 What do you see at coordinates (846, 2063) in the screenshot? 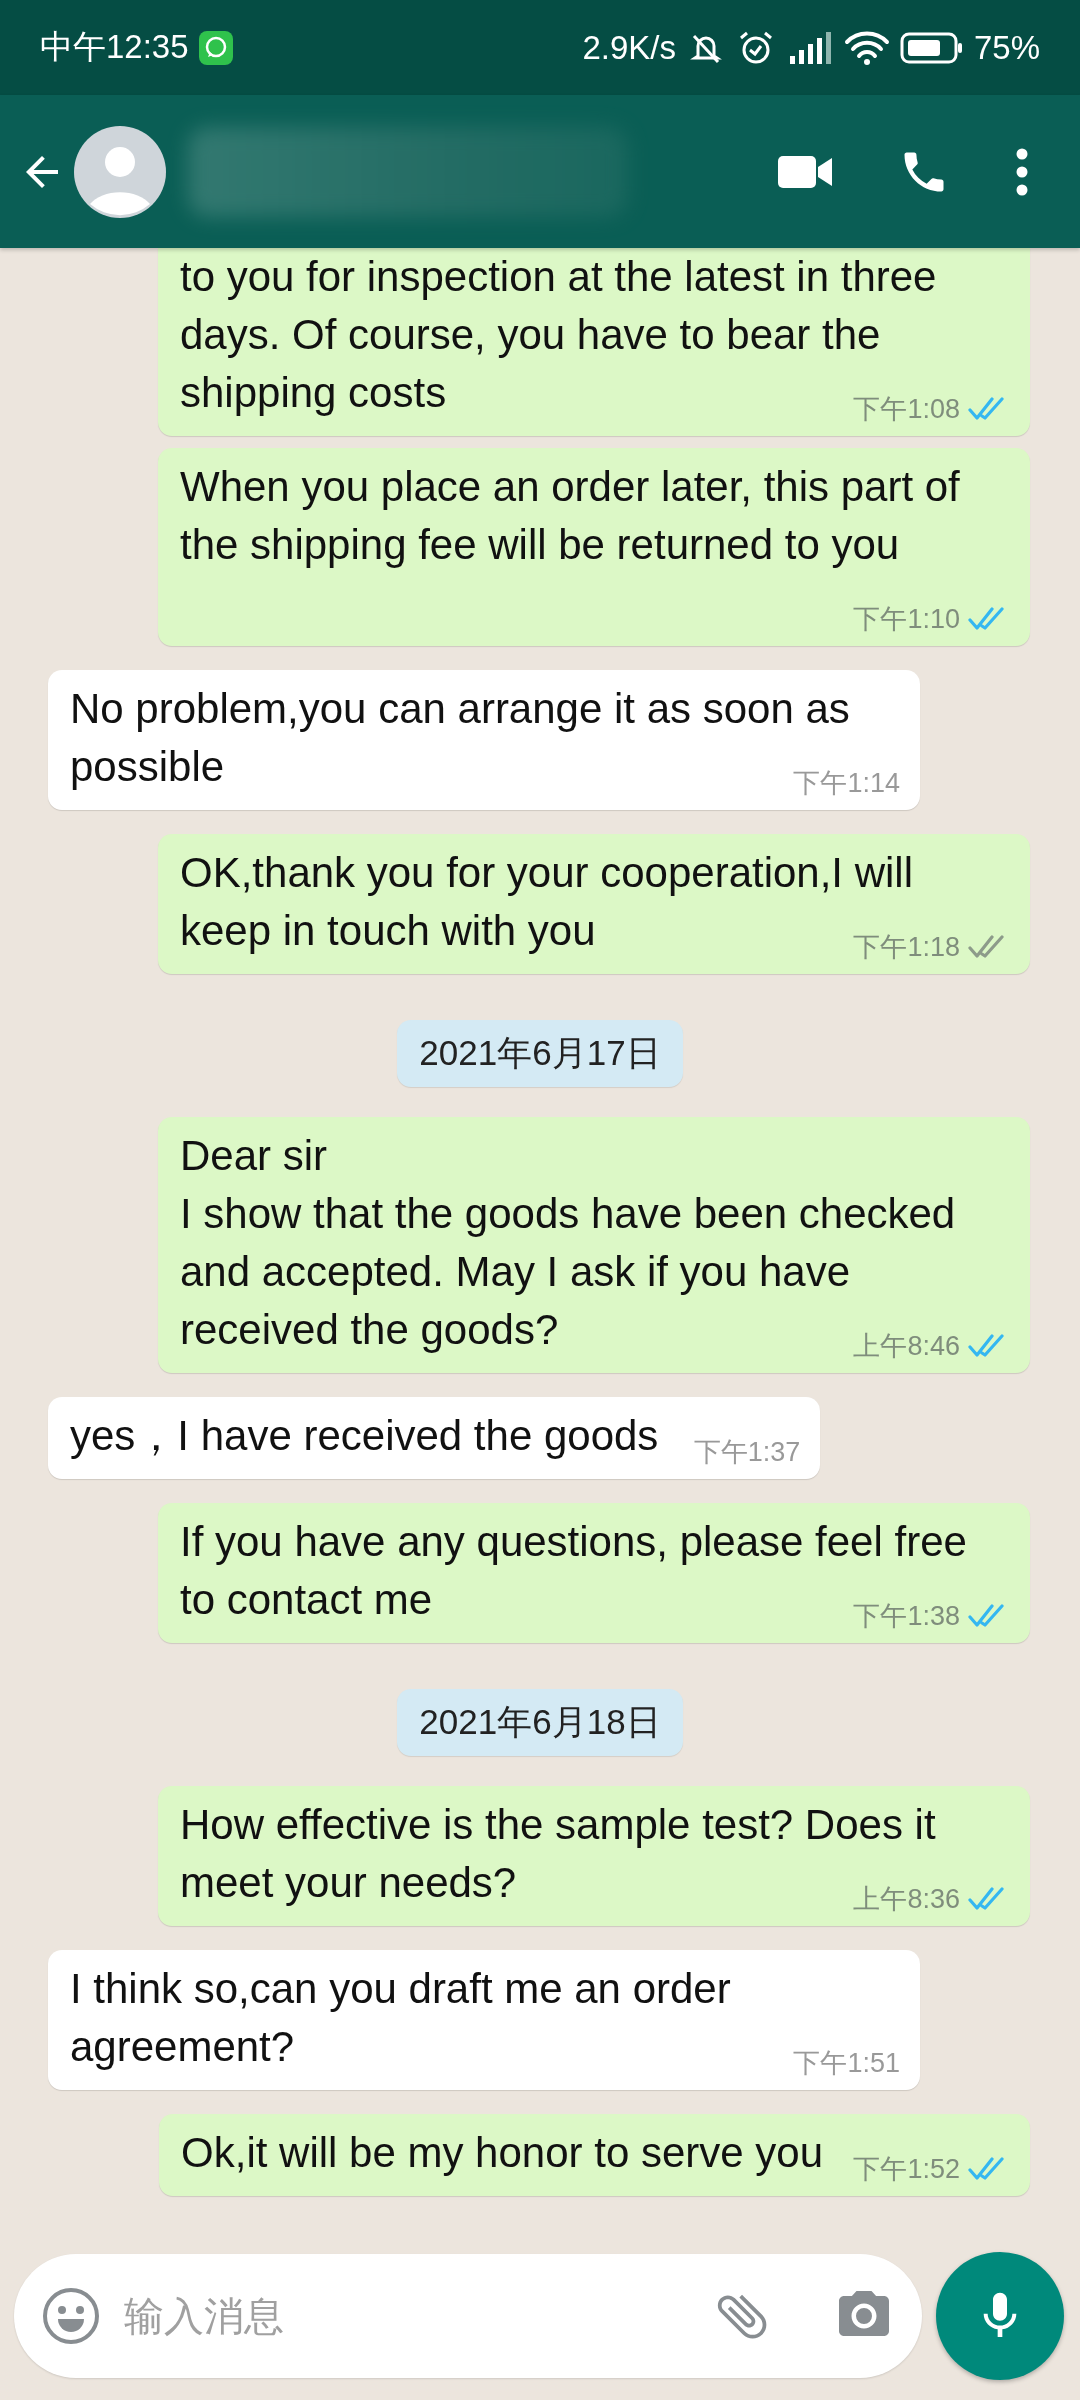
I see `message-time: 下午1:51` at bounding box center [846, 2063].